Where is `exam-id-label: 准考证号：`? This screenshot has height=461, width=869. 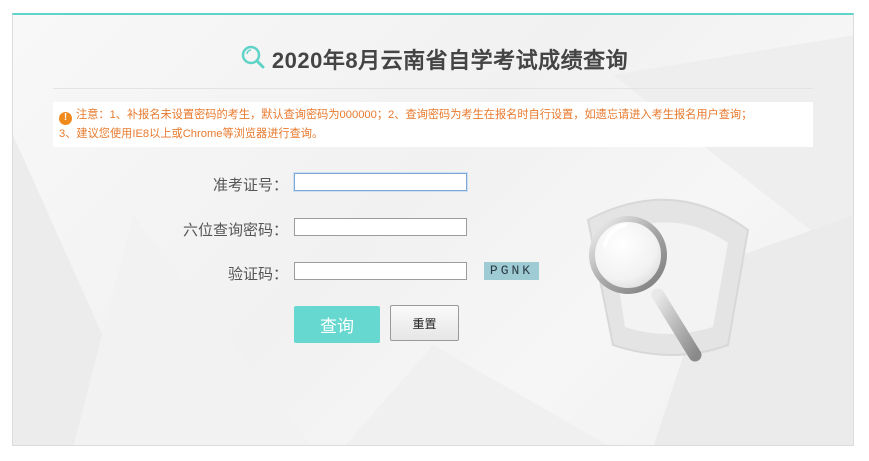 exam-id-label: 准考证号： is located at coordinates (250, 185).